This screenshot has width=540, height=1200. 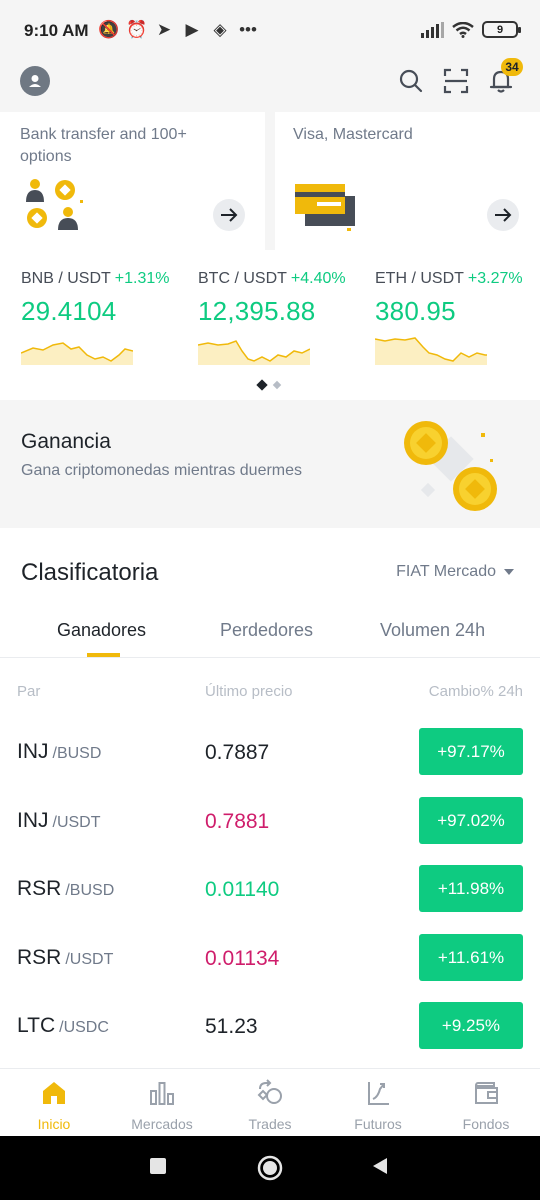 What do you see at coordinates (419, 278) in the screenshot?
I see `ticker-pair: ETH / USDT` at bounding box center [419, 278].